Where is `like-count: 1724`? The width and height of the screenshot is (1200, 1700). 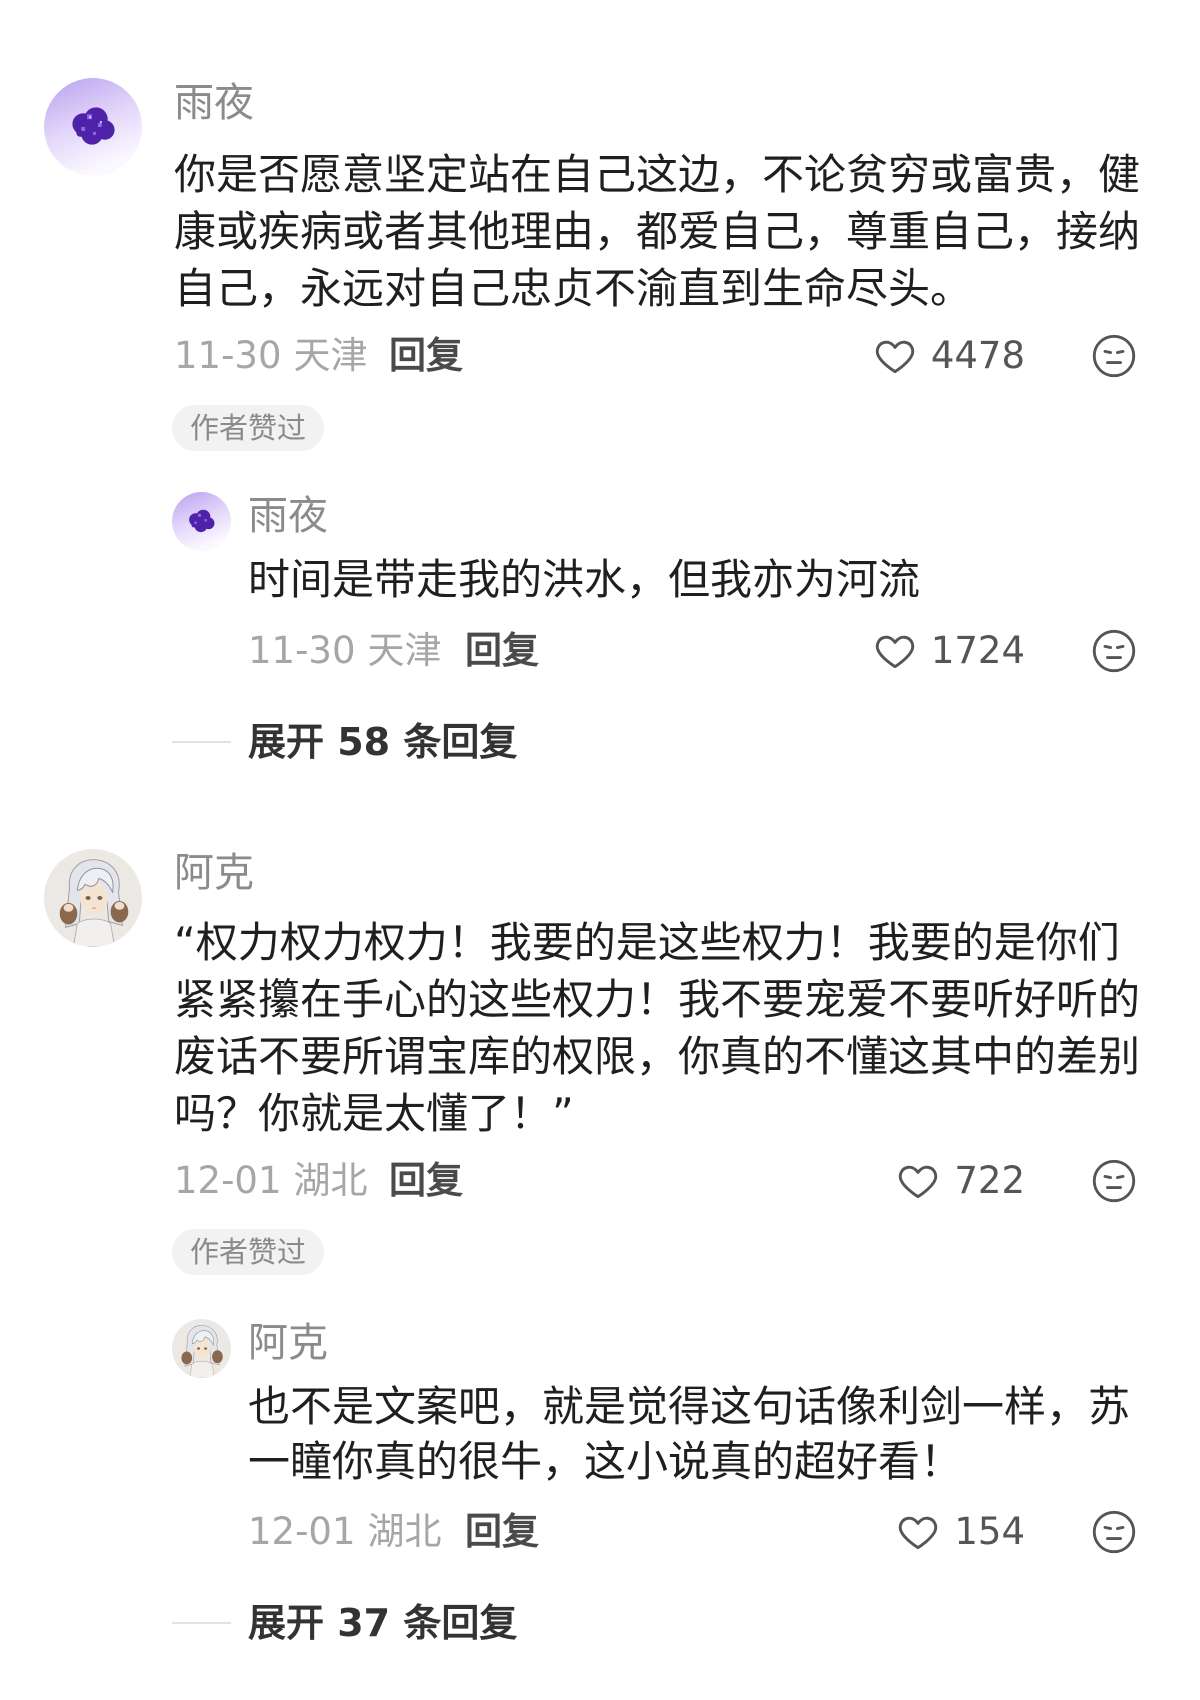 like-count: 1724 is located at coordinates (977, 650).